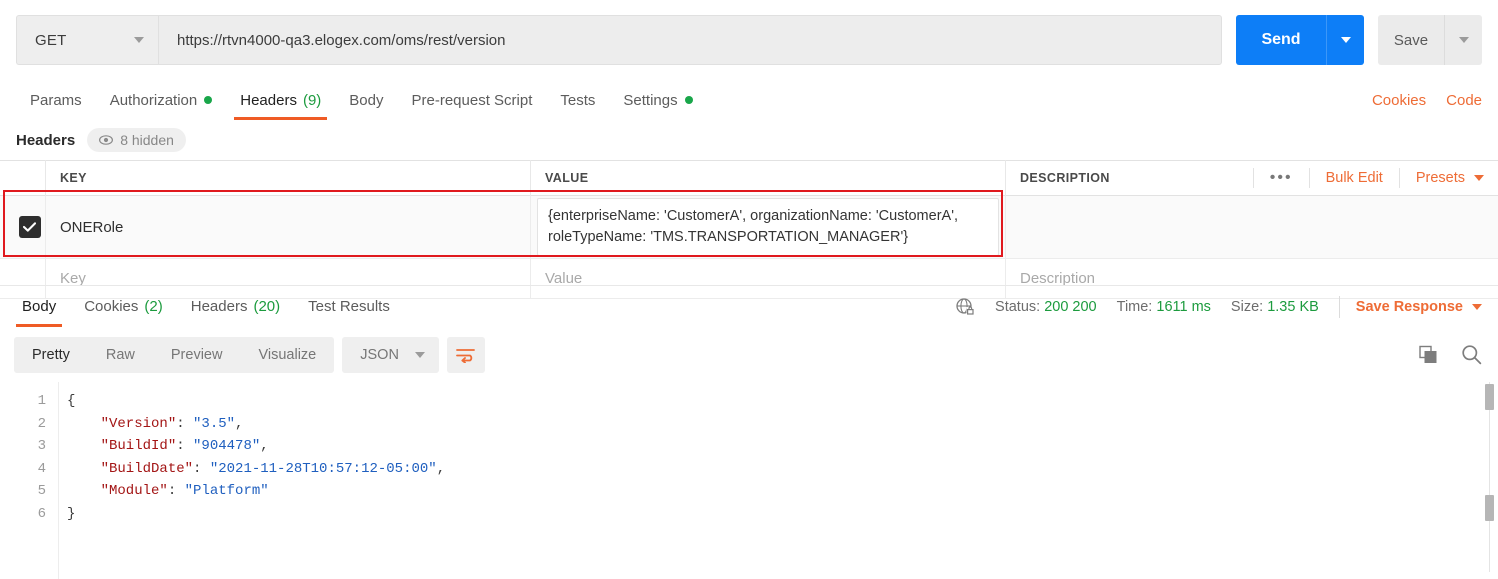  What do you see at coordinates (1429, 355) in the screenshot?
I see `copy-icon` at bounding box center [1429, 355].